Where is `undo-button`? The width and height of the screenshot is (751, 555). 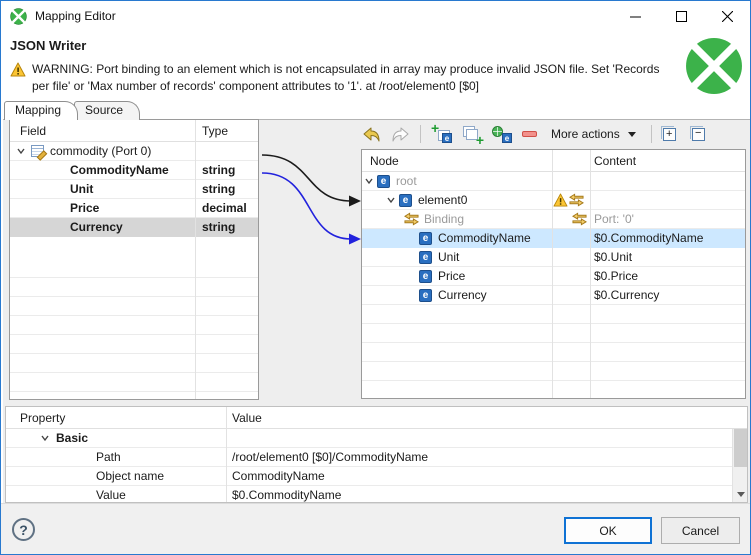 undo-button is located at coordinates (372, 134).